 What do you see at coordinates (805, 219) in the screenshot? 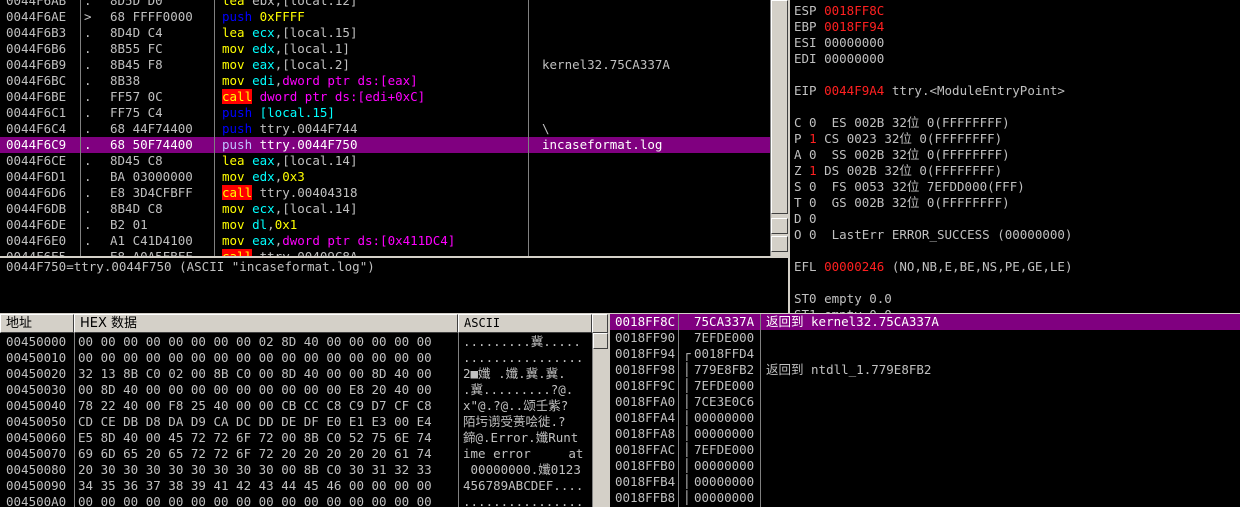
I see `register-line: D 0` at bounding box center [805, 219].